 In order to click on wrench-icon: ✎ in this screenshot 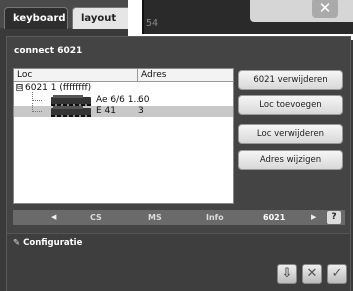, I will do `click(17, 243)`.